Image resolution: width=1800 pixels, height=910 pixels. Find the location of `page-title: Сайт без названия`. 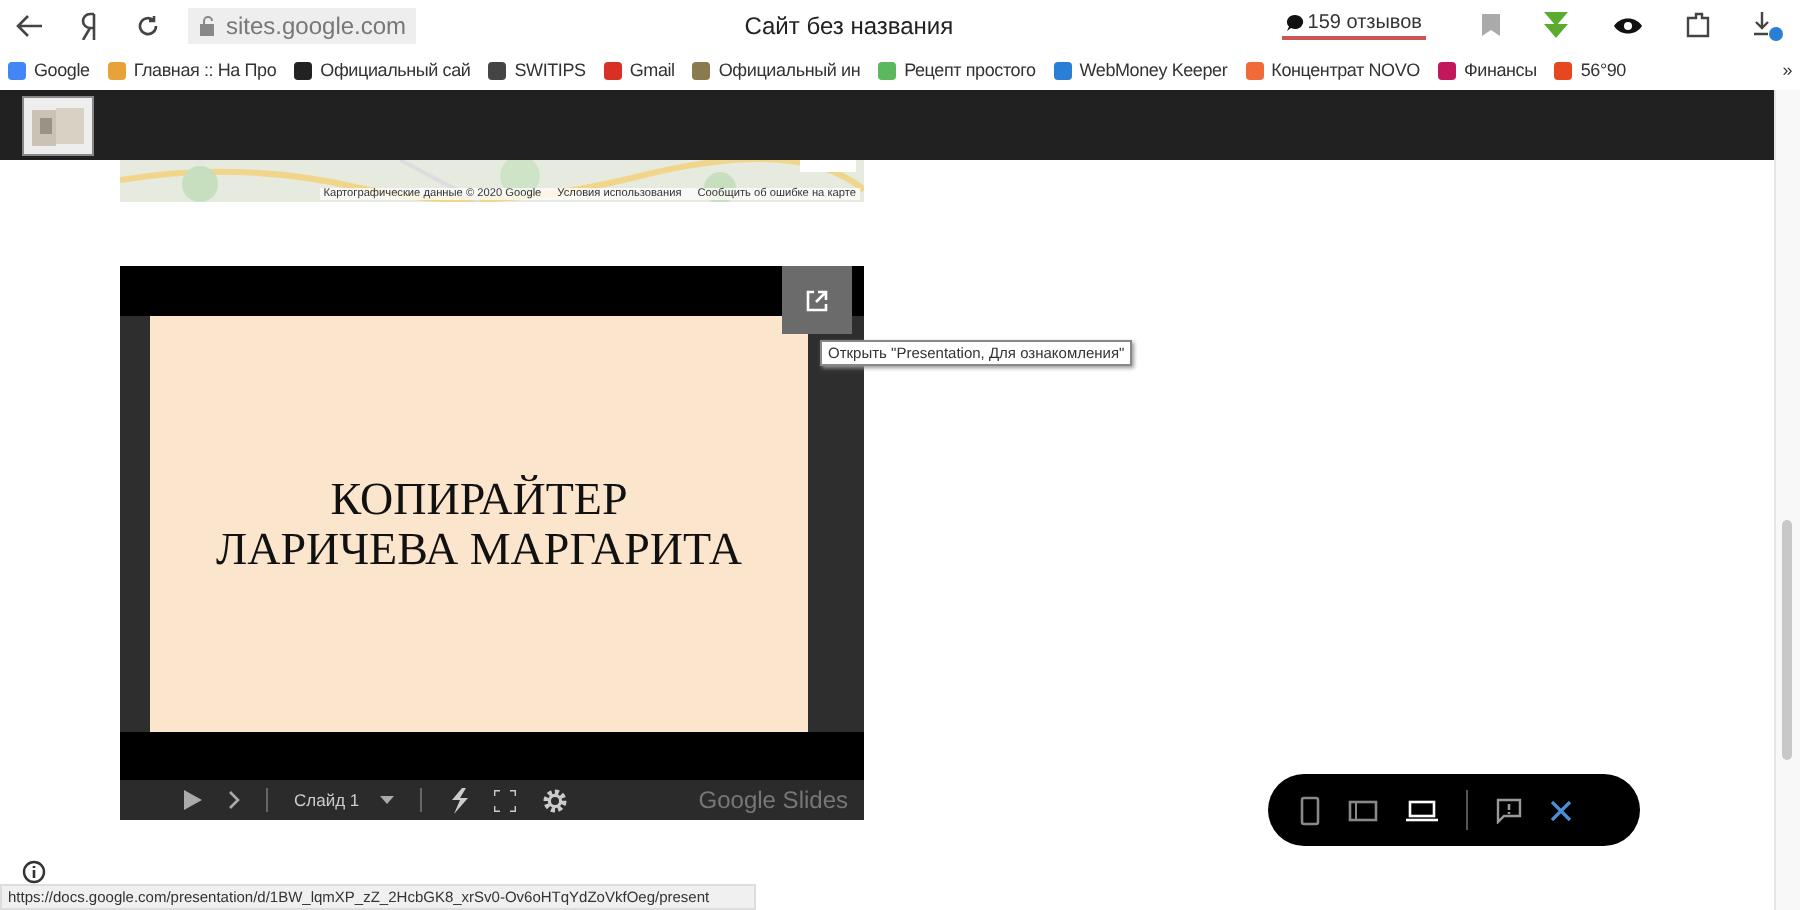

page-title: Сайт без названия is located at coordinates (849, 25).